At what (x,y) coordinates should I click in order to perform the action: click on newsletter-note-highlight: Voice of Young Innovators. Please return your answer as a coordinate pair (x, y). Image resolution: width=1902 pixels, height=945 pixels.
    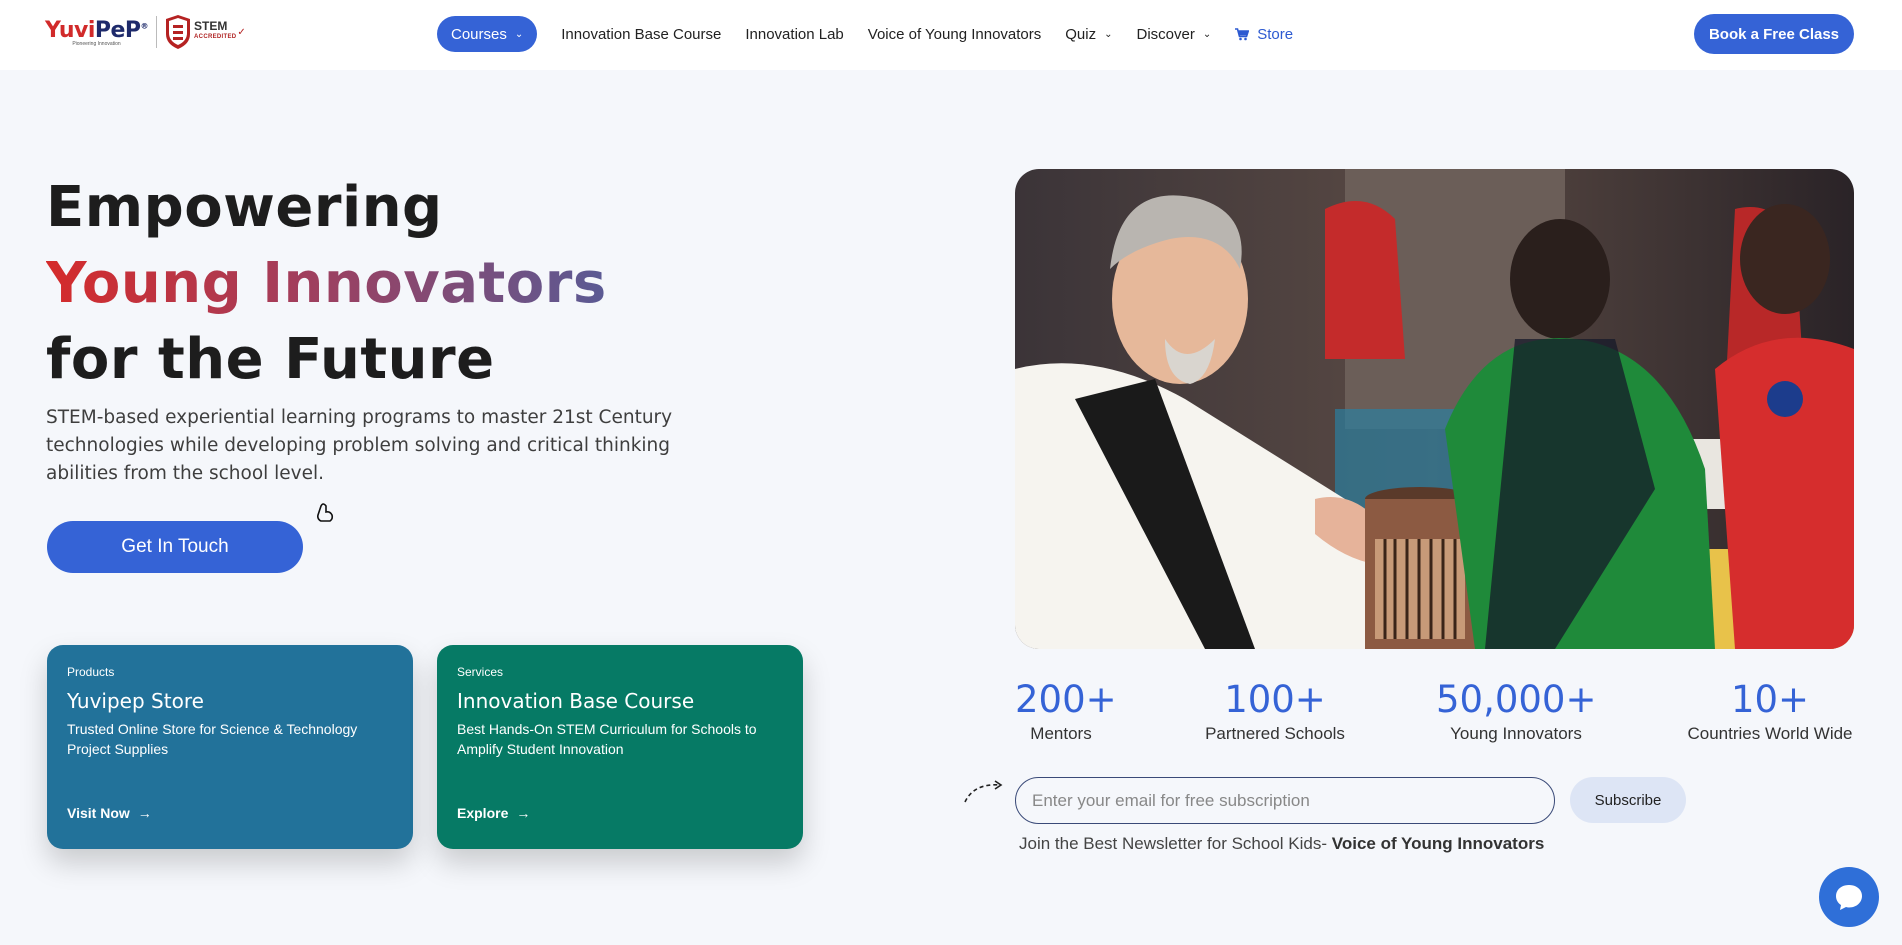
    Looking at the image, I should click on (1438, 843).